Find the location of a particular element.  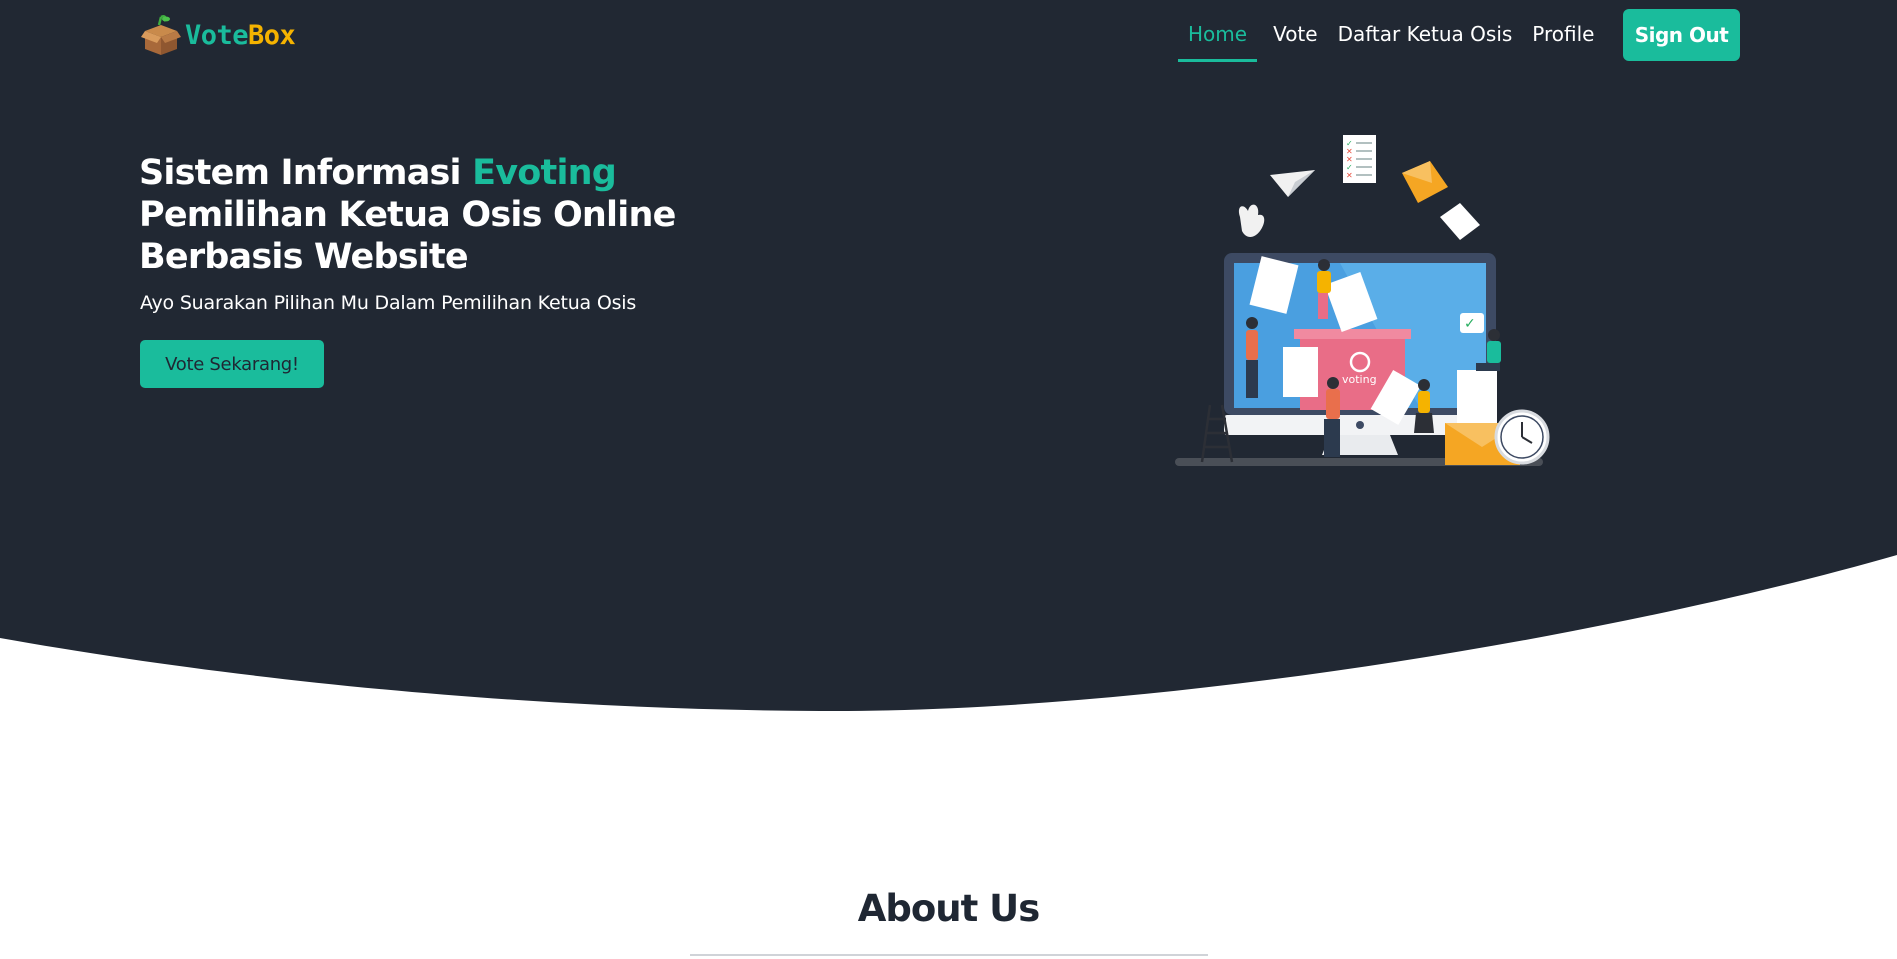

main-nav: Home Vote Daftar Ketua Osis Profile is located at coordinates (1391, 31).